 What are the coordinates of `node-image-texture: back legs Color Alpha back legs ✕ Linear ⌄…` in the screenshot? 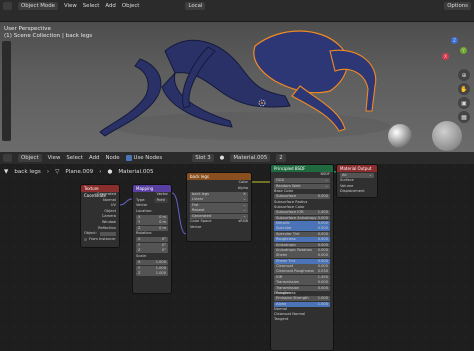 It's located at (219, 207).